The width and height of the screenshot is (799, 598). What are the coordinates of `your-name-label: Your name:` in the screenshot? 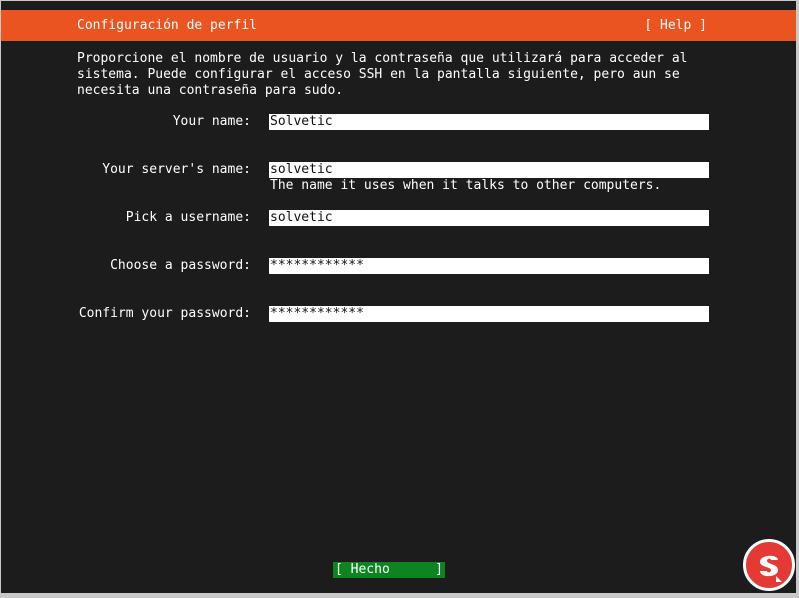 It's located at (211, 121).